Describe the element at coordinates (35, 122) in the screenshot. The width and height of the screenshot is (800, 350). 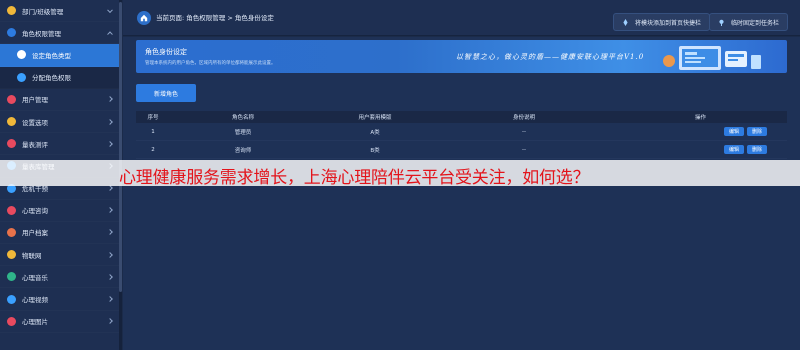
I see `sidebar-item-label: 设置选项` at that location.